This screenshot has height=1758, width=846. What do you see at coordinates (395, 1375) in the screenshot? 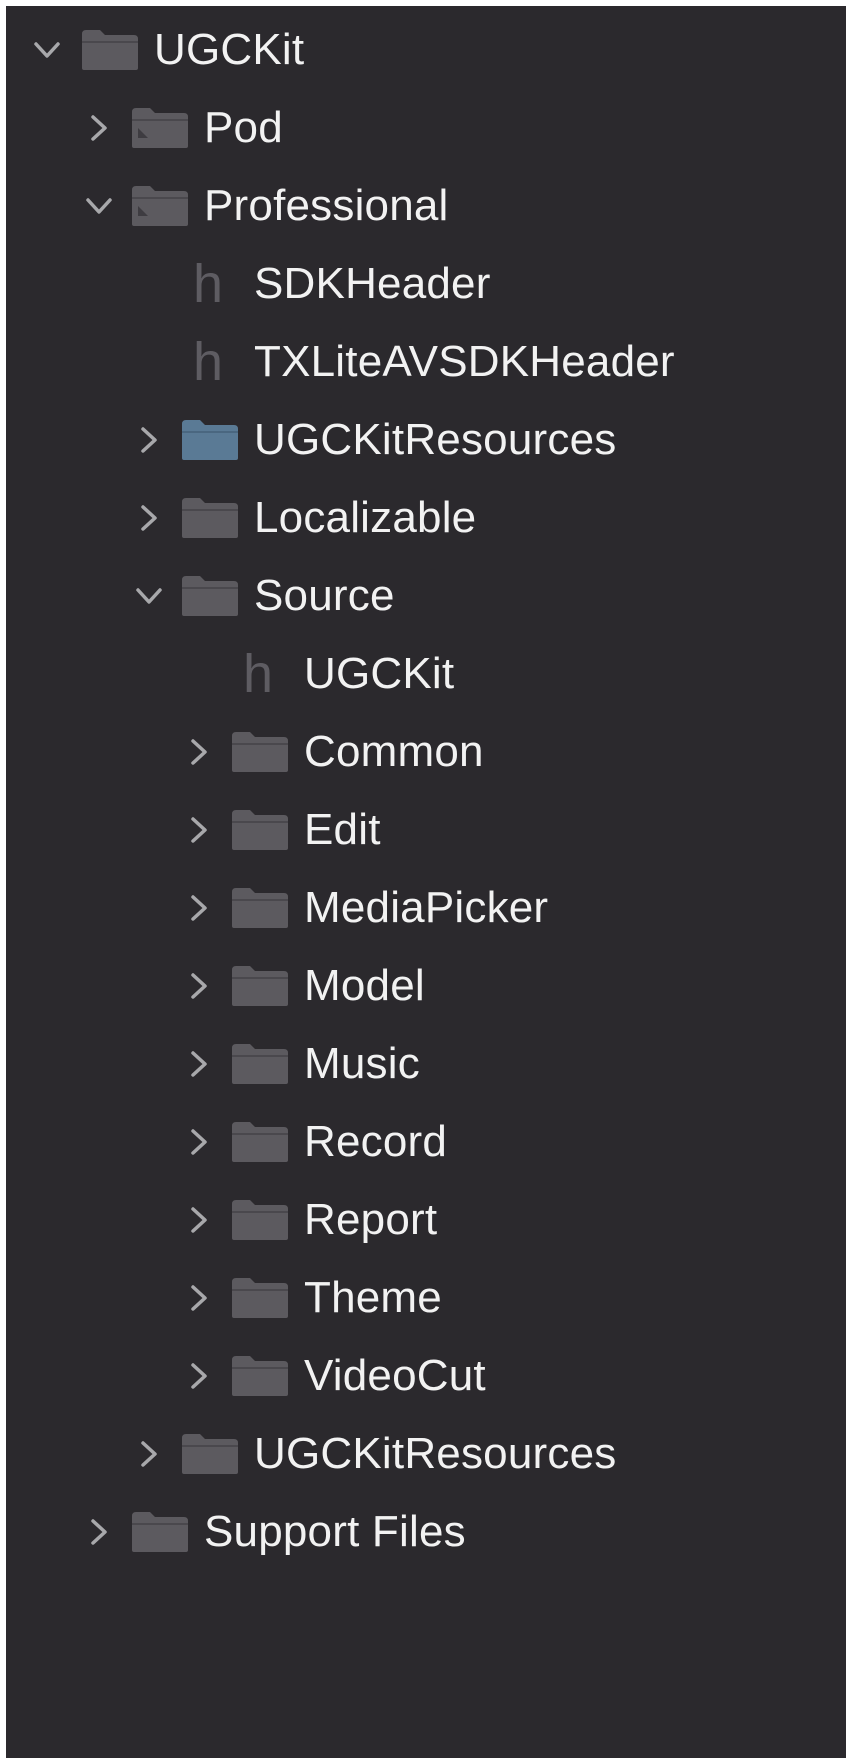
I see `tree-item-label: VideoCut` at bounding box center [395, 1375].